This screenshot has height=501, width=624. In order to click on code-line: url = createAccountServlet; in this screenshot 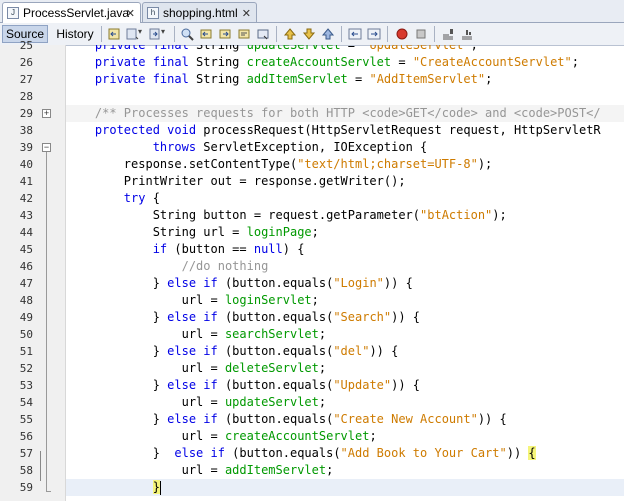, I will do `click(221, 436)`.